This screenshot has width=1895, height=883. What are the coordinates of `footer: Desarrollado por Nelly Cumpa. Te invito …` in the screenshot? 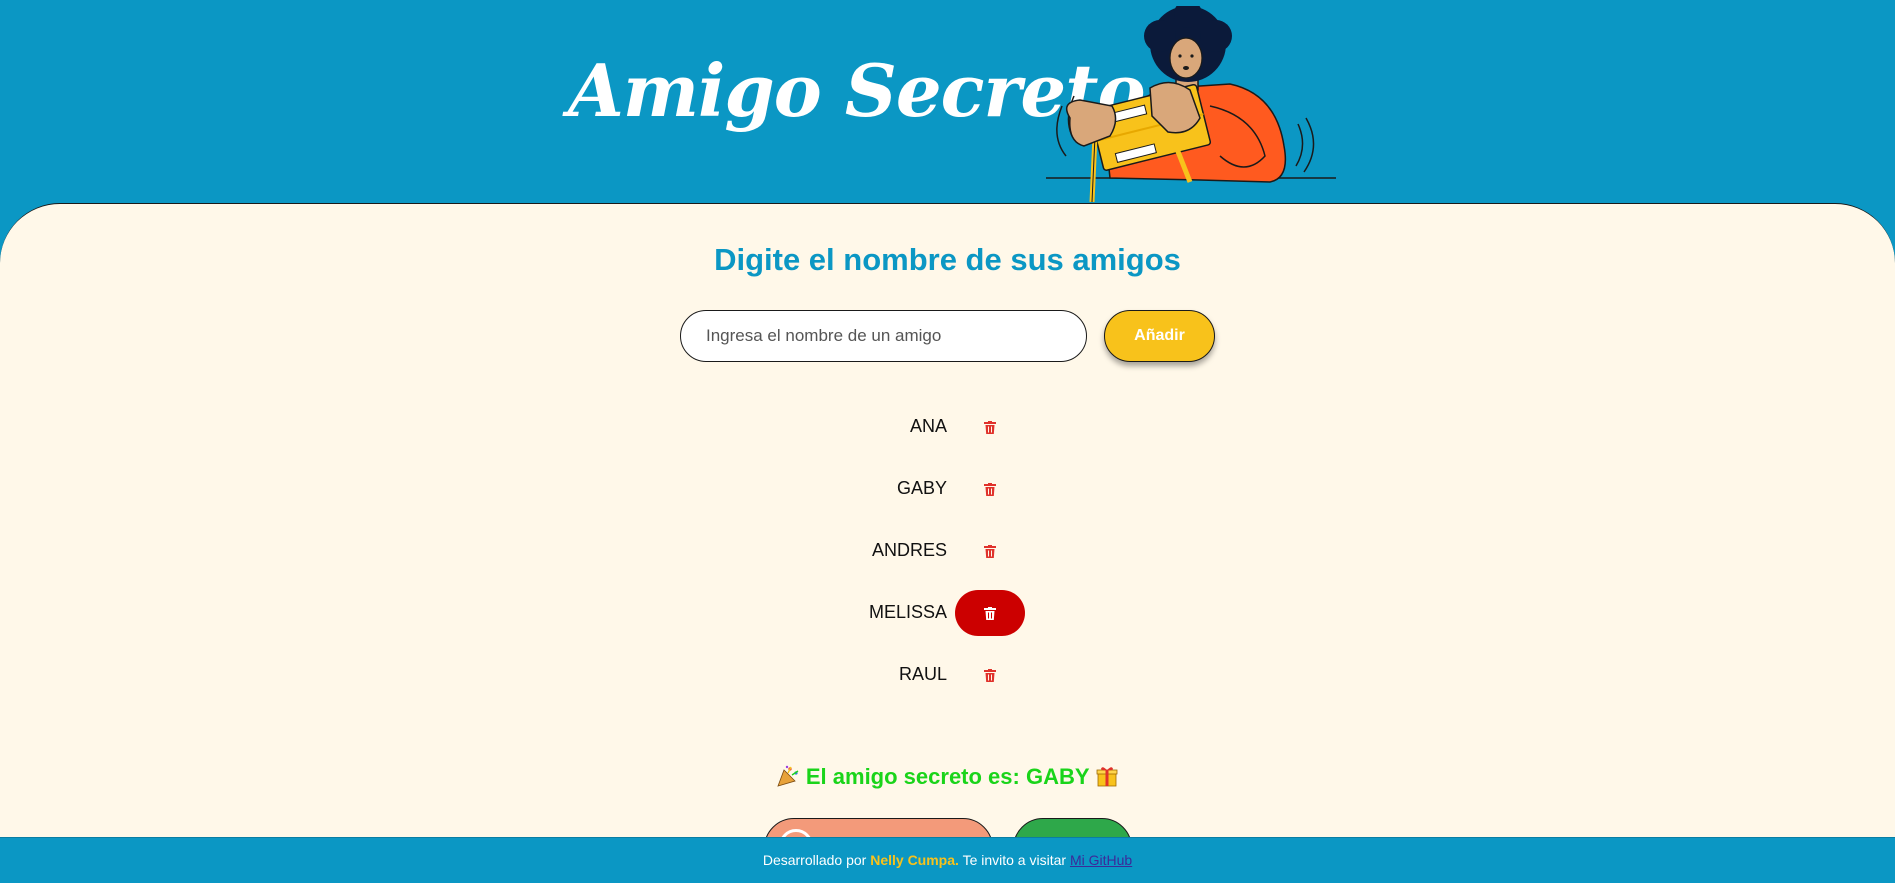 It's located at (947, 860).